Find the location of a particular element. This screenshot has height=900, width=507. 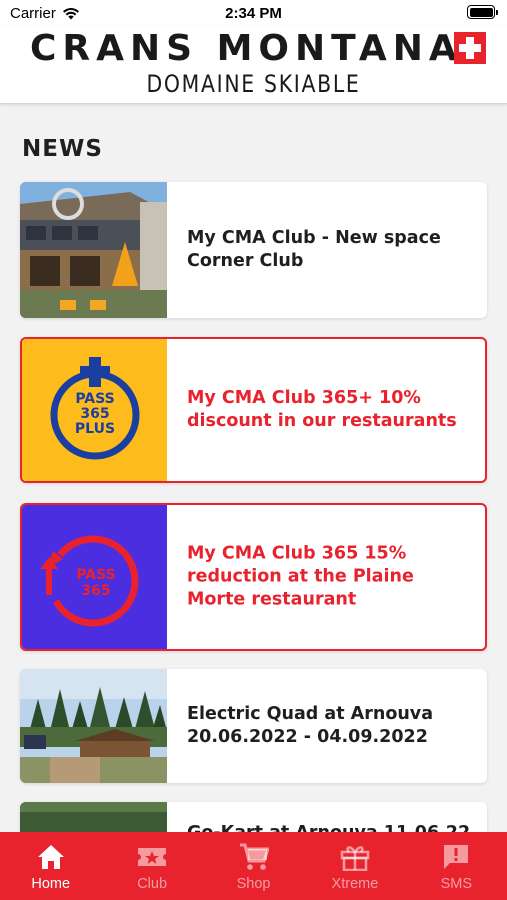

tab-shop: Shop is located at coordinates (253, 866).